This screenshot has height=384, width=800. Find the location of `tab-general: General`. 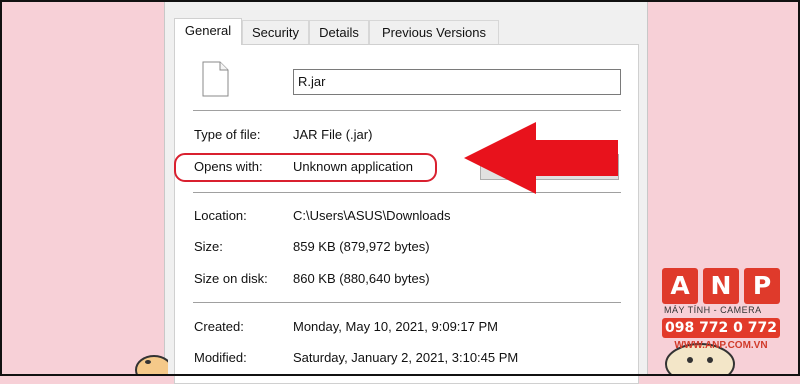

tab-general: General is located at coordinates (208, 31).